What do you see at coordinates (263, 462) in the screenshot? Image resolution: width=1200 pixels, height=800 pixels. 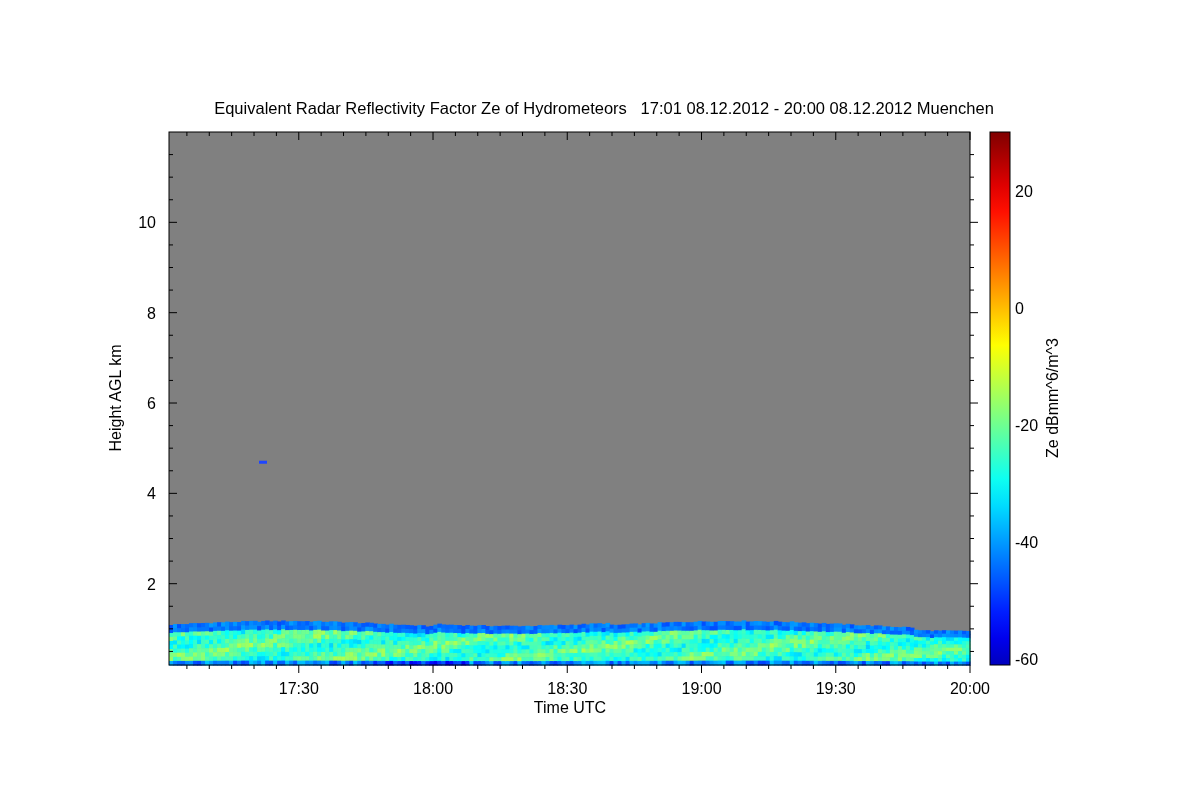 I see `echo-speck` at bounding box center [263, 462].